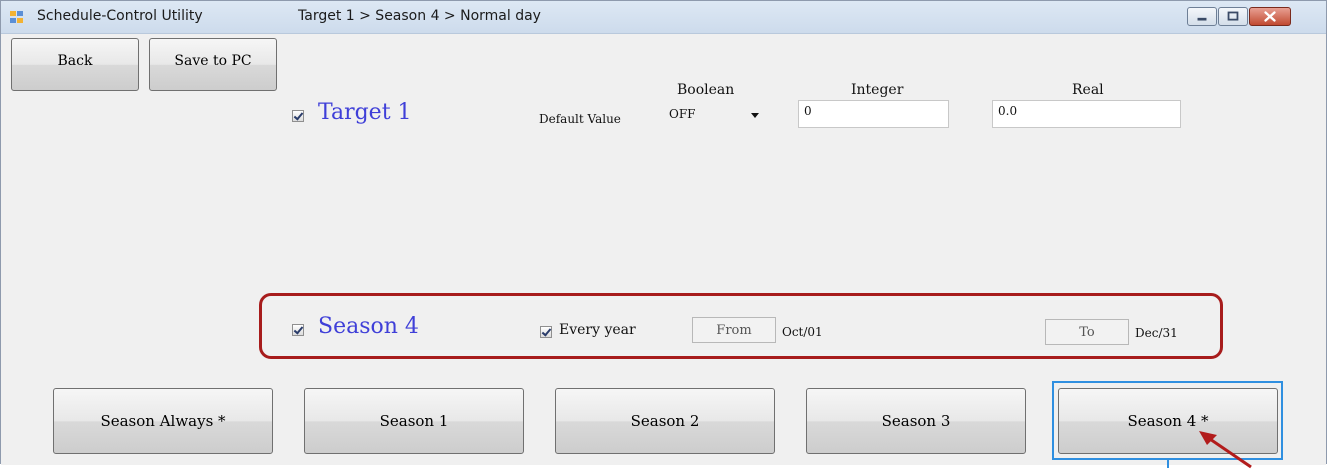  What do you see at coordinates (706, 90) in the screenshot?
I see `boolean-header: Boolean` at bounding box center [706, 90].